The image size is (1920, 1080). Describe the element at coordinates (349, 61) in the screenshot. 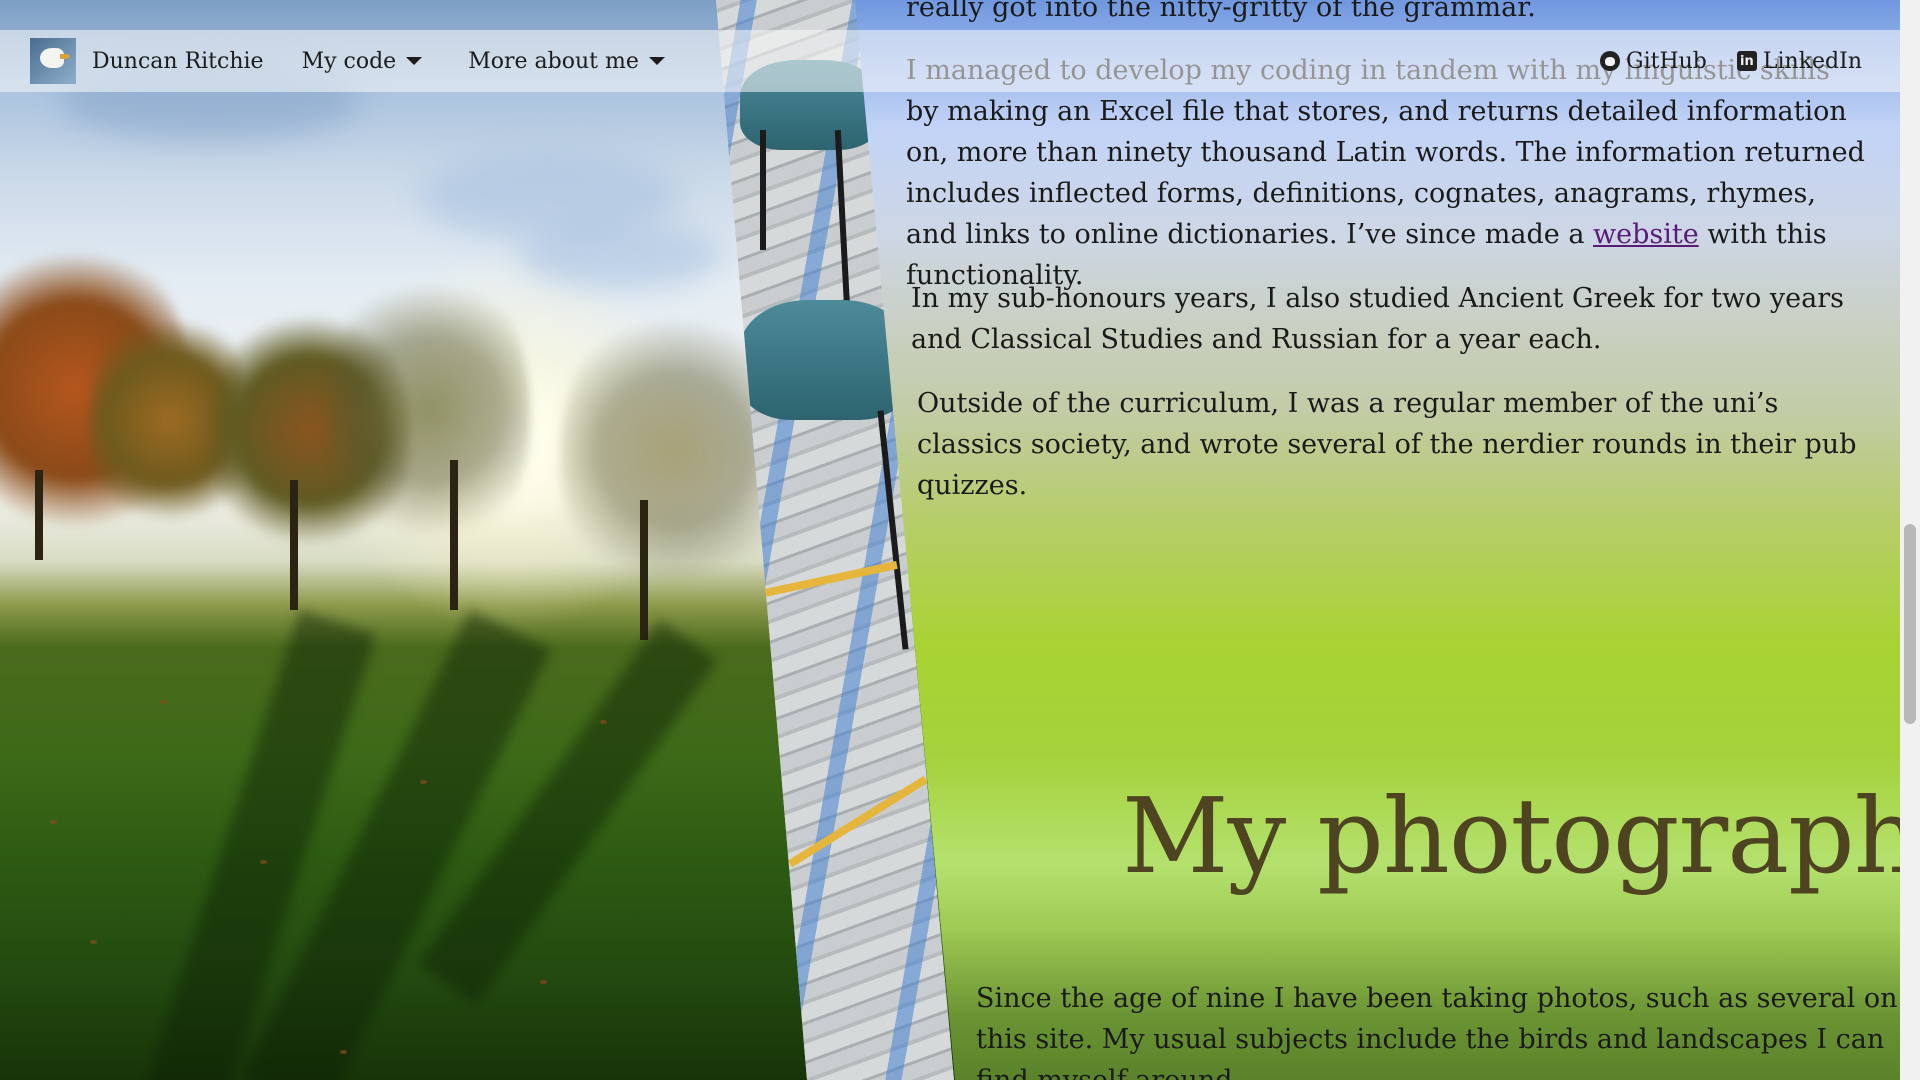

I see `menu-my-code-label: My code` at that location.